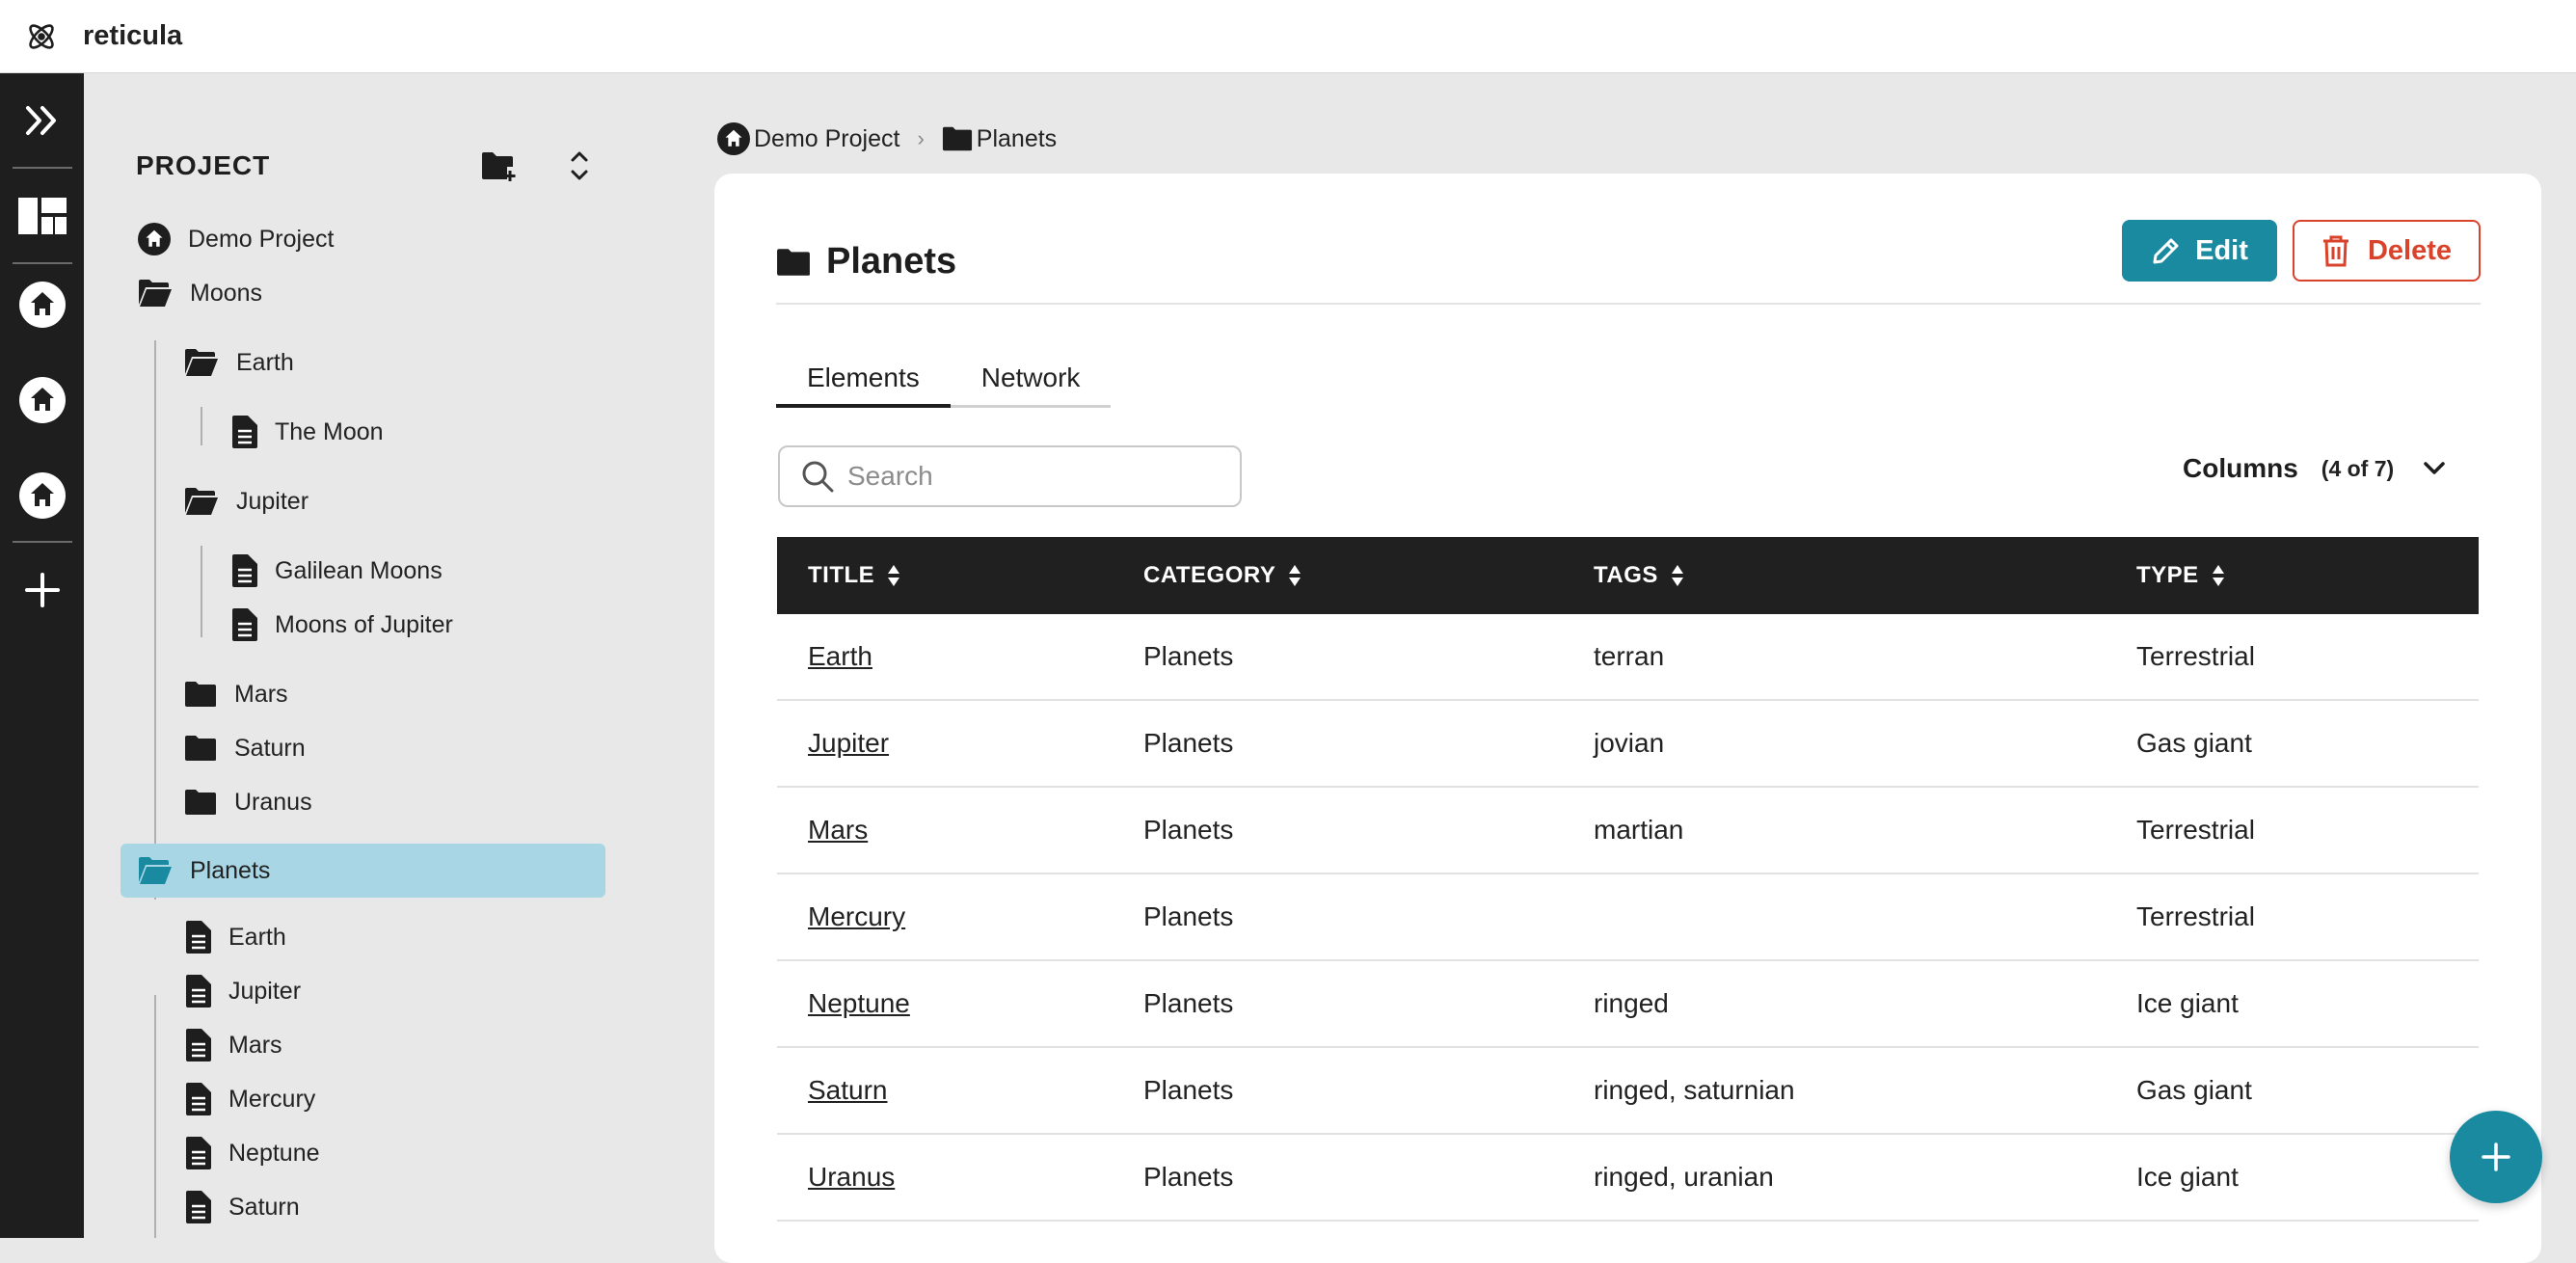 The height and width of the screenshot is (1263, 2576). I want to click on table-header: TITLE CATEGORY TAGS TYPE, so click(1628, 575).